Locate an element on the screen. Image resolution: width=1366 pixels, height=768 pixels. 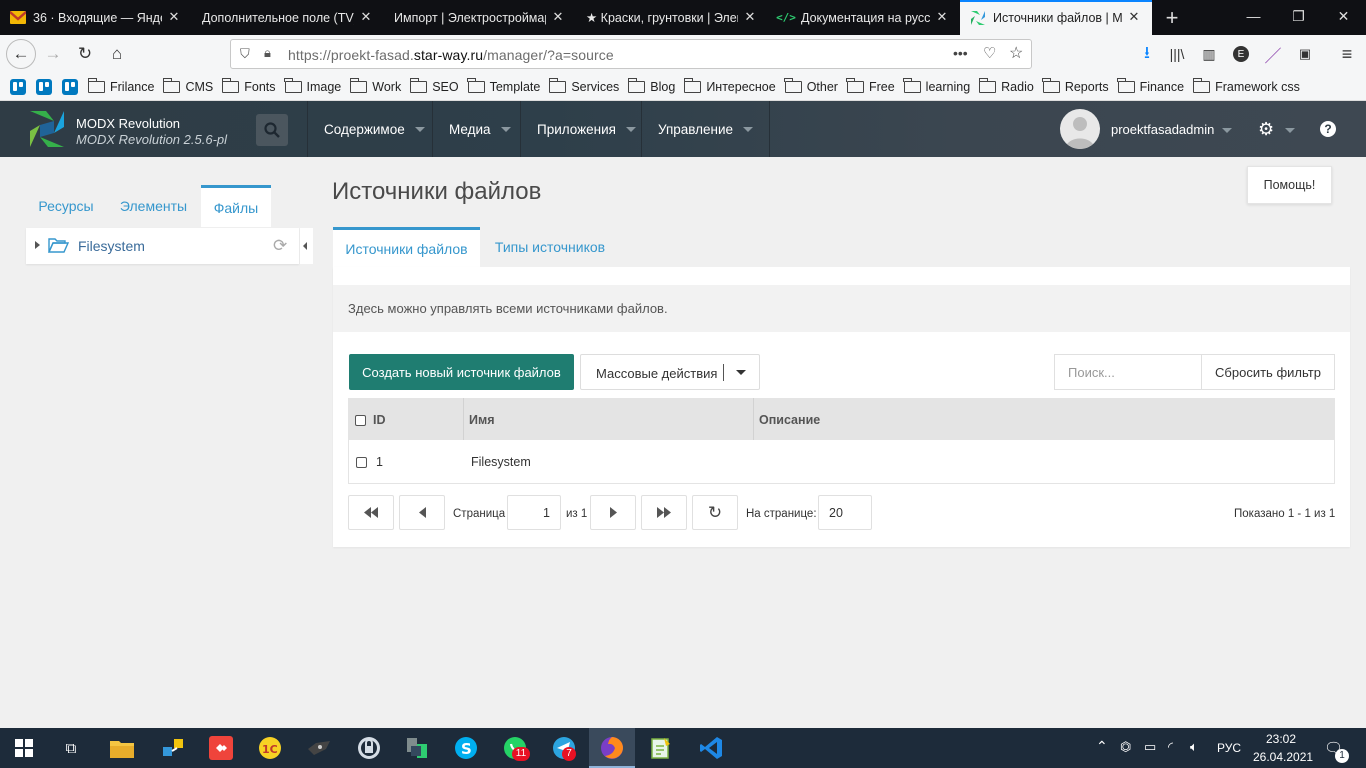
hardware-icon: ⏣ is located at coordinates (1125, 747).